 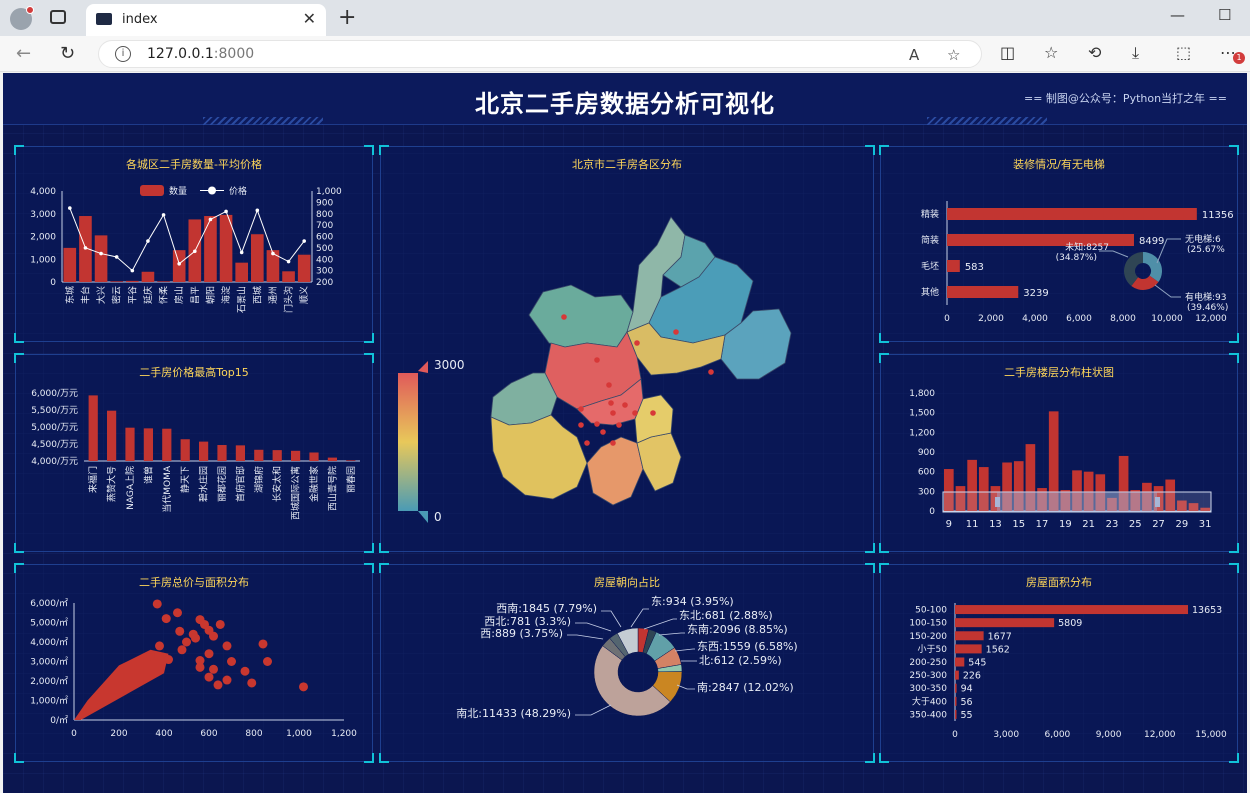 What do you see at coordinates (928, 676) in the screenshot?
I see `y-tick-label: 250-300` at bounding box center [928, 676].